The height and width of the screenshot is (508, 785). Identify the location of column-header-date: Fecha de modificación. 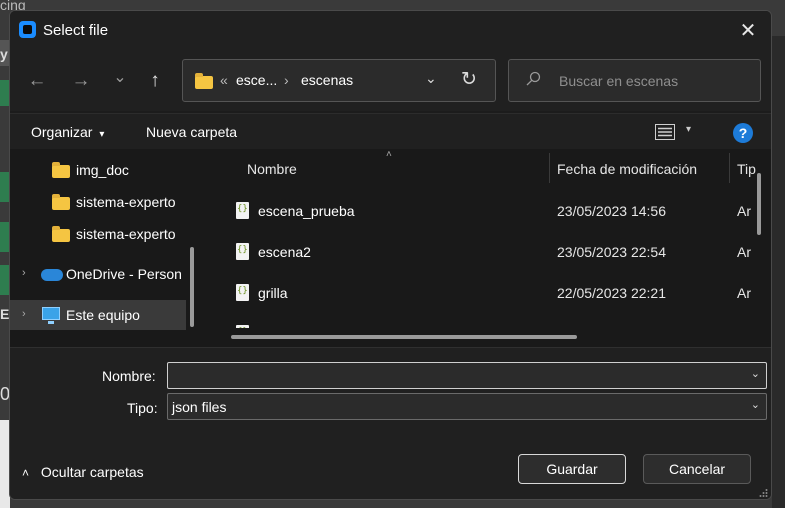
(627, 169).